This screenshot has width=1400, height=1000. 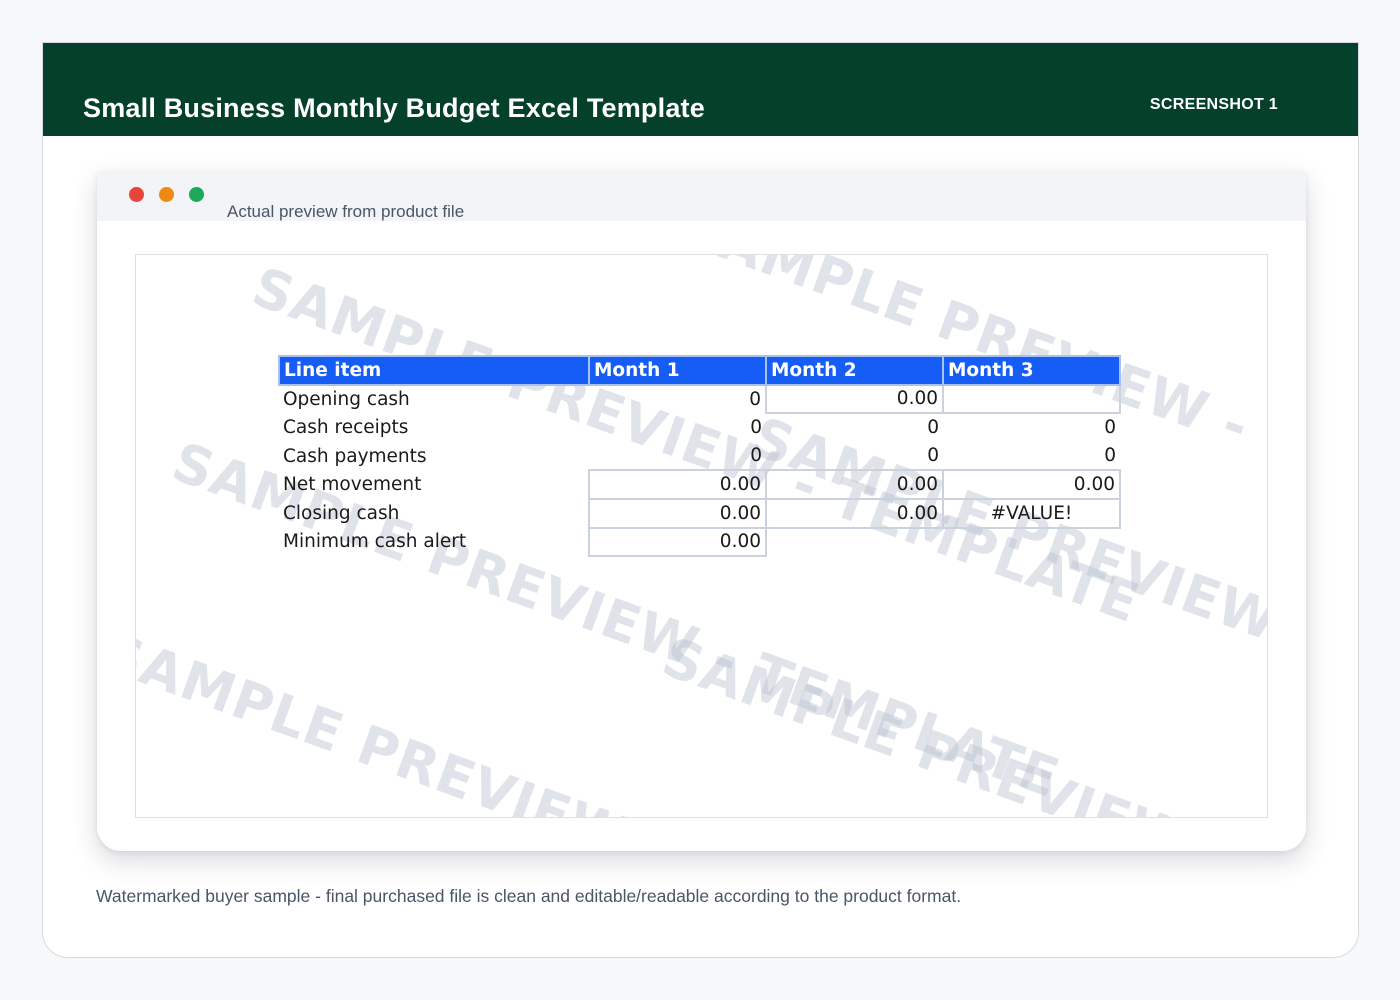 I want to click on minimize-dot-icon, so click(x=166, y=194).